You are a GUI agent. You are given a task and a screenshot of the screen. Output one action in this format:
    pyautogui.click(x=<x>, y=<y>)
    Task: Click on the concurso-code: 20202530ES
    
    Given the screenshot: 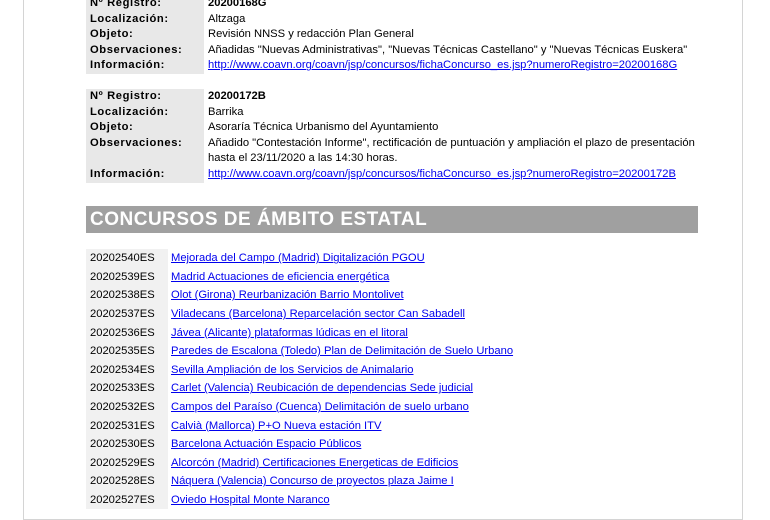 What is the action you would take?
    pyautogui.click(x=127, y=444)
    